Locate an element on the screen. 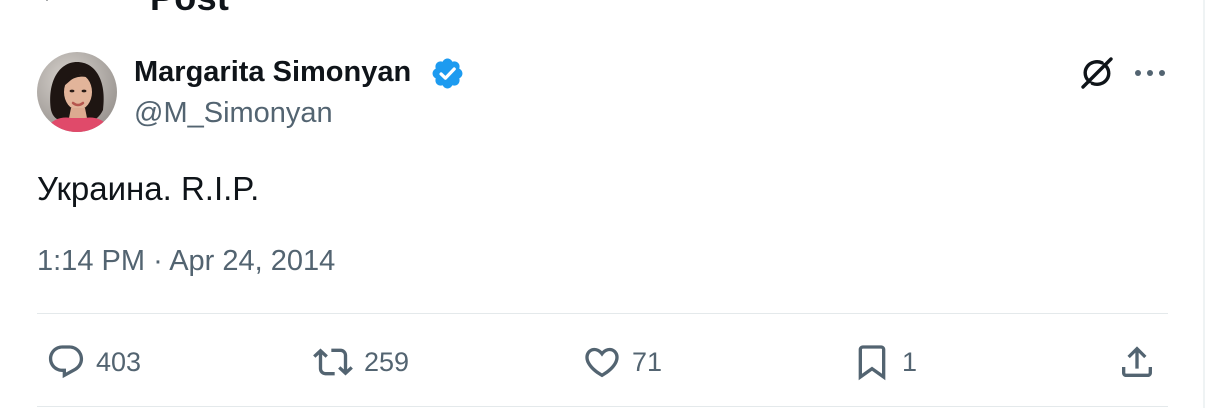 This screenshot has width=1210, height=408. like-count: 71 is located at coordinates (647, 362).